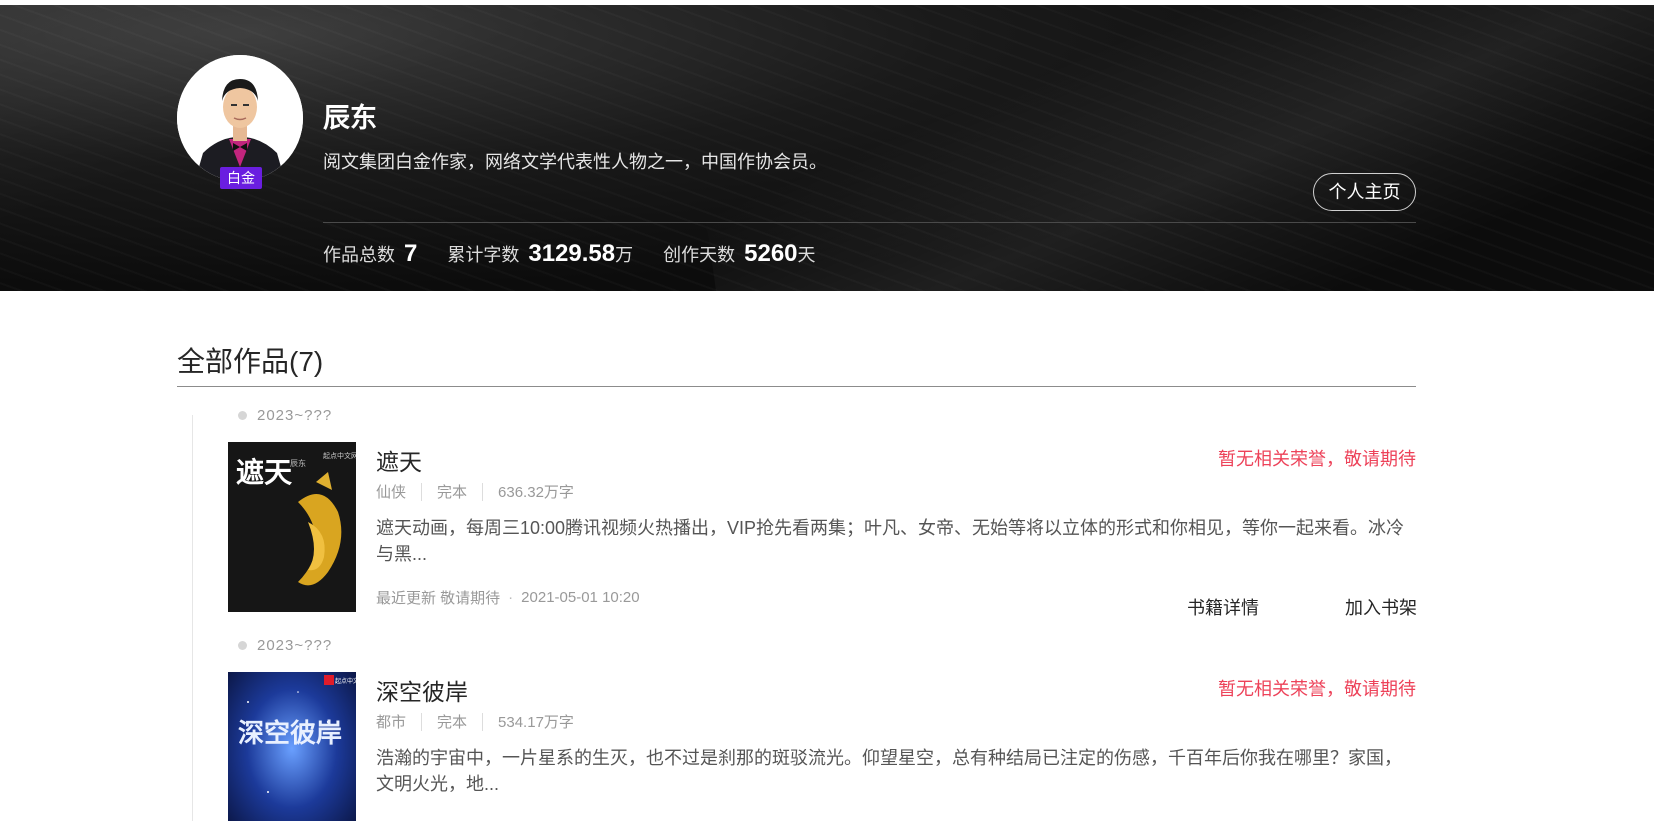 This screenshot has width=1654, height=821. I want to click on author-name: 辰东, so click(350, 118).